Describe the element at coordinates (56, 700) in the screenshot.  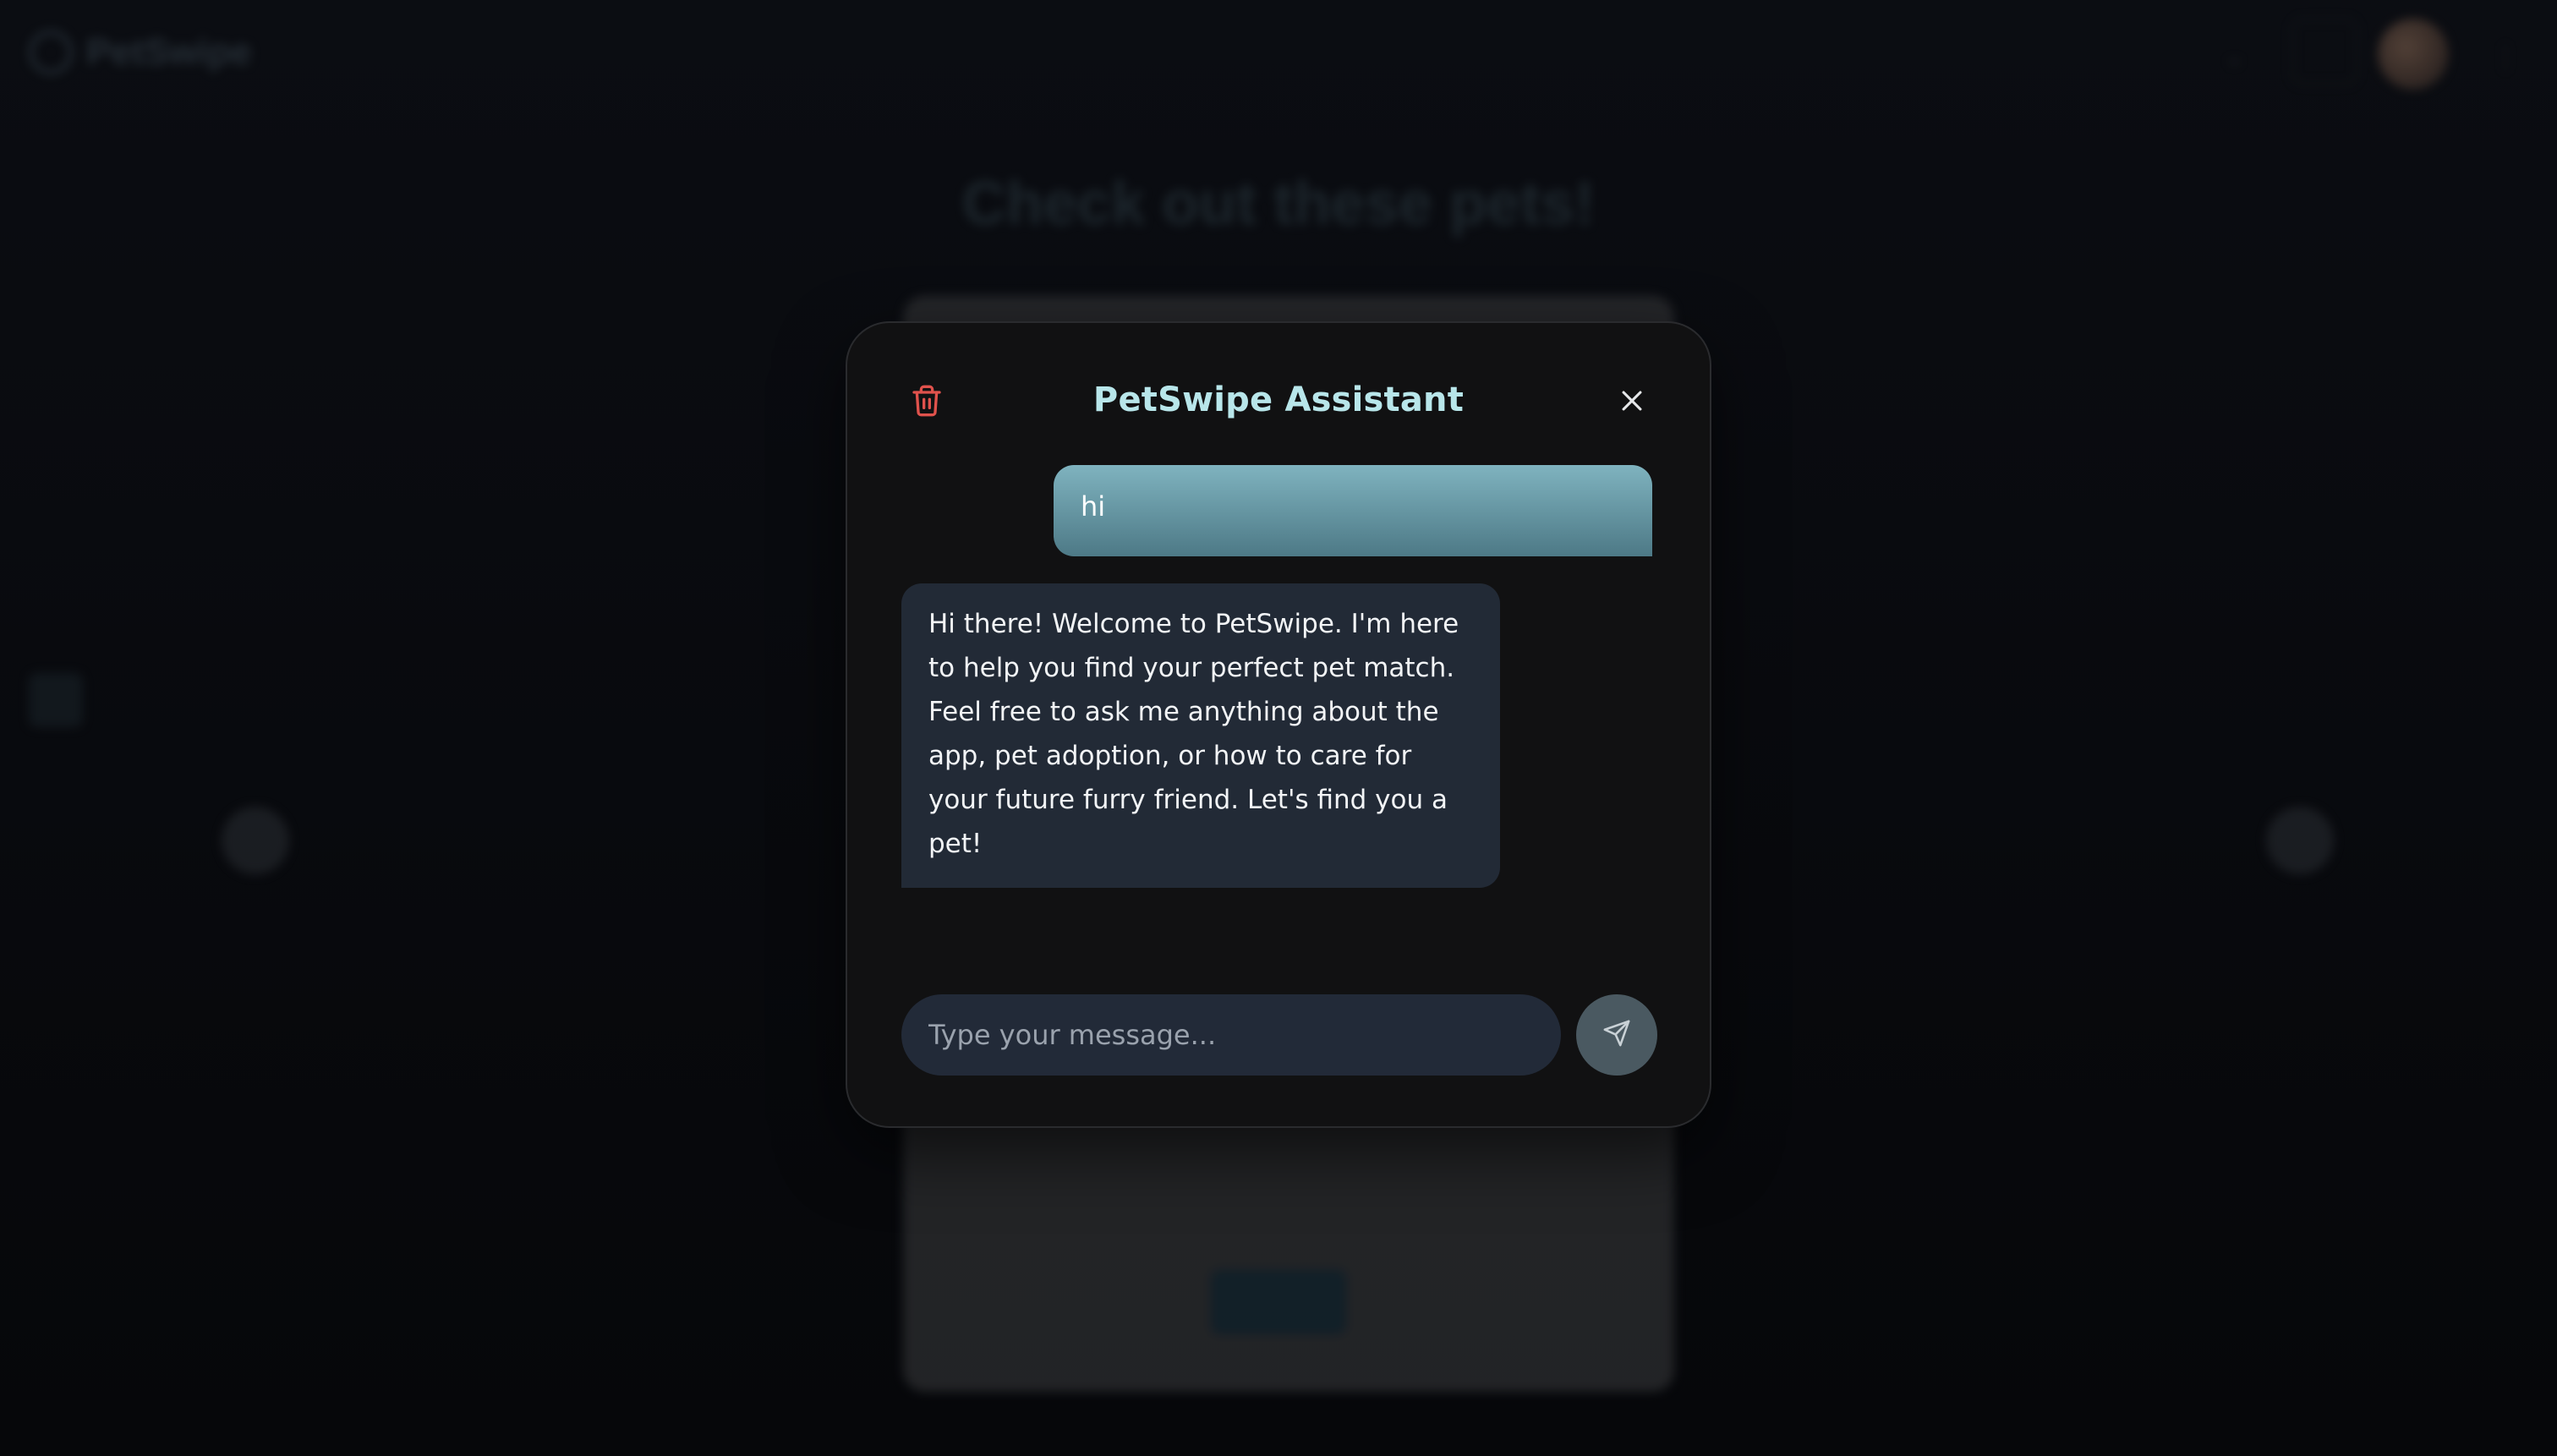
I see `sidebar-toggle-button` at that location.